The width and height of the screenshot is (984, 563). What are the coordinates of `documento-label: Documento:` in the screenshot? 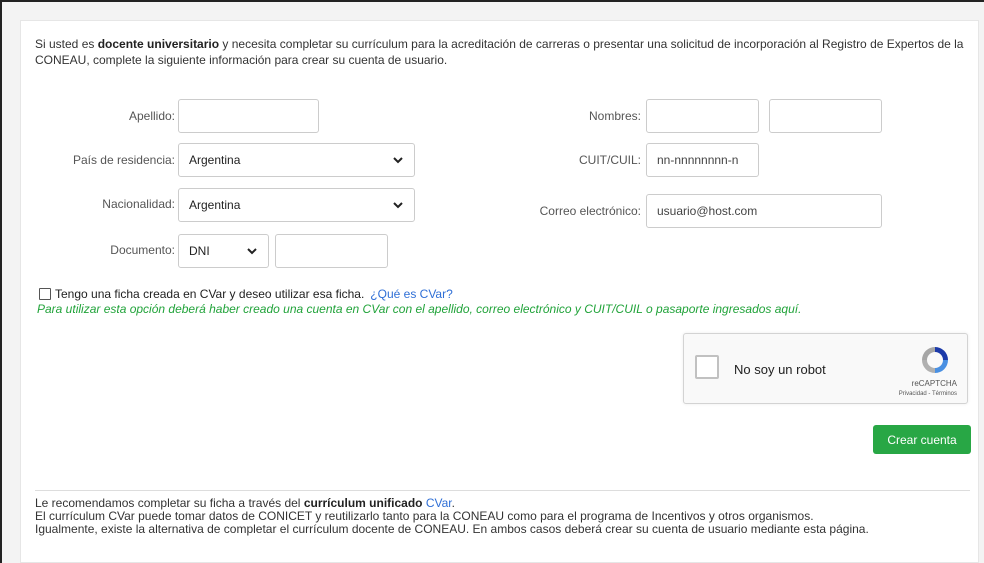 It's located at (142, 250).